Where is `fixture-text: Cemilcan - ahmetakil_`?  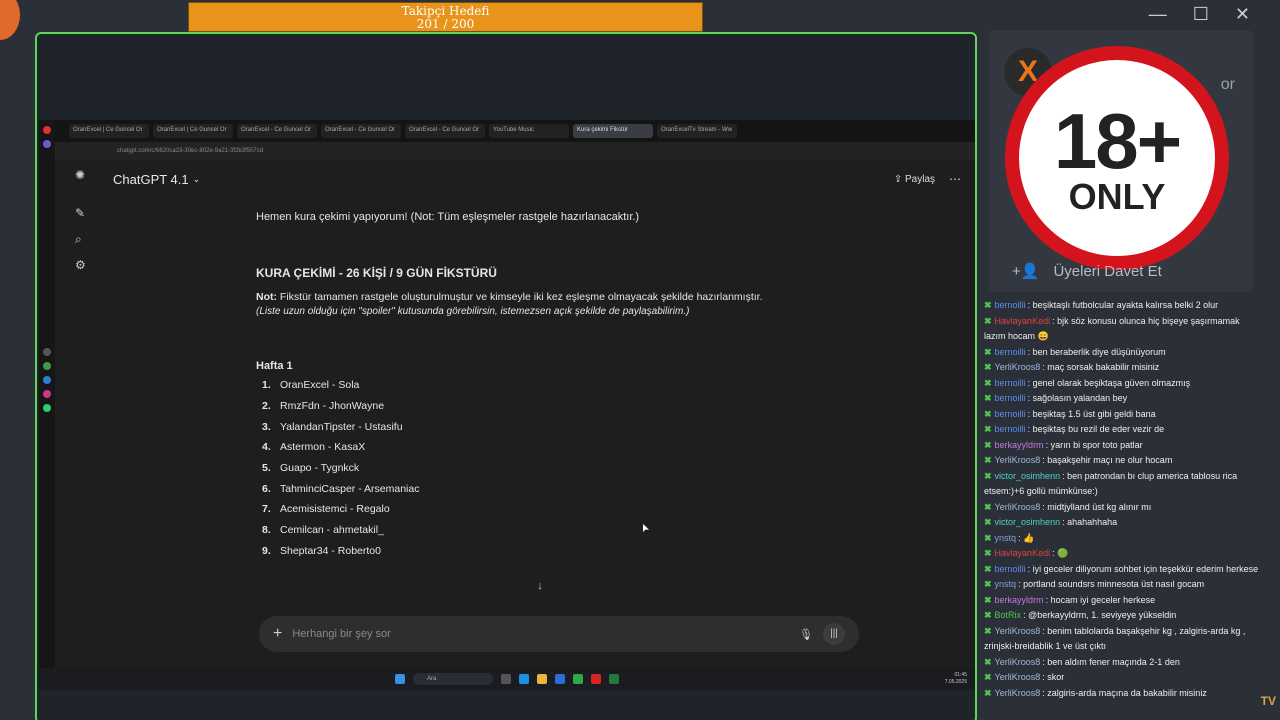 fixture-text: Cemilcan - ahmetakil_ is located at coordinates (332, 530).